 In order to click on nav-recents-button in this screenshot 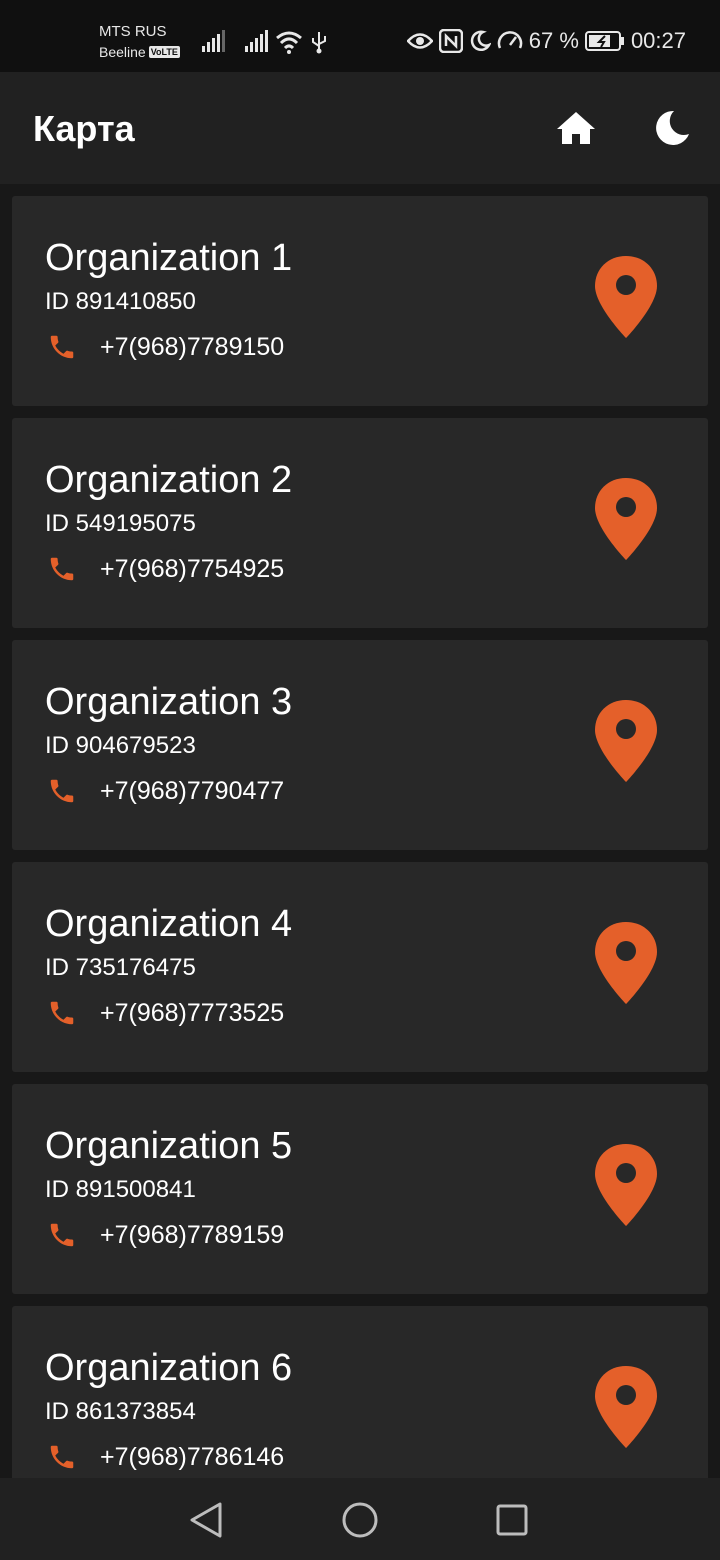, I will do `click(512, 1520)`.